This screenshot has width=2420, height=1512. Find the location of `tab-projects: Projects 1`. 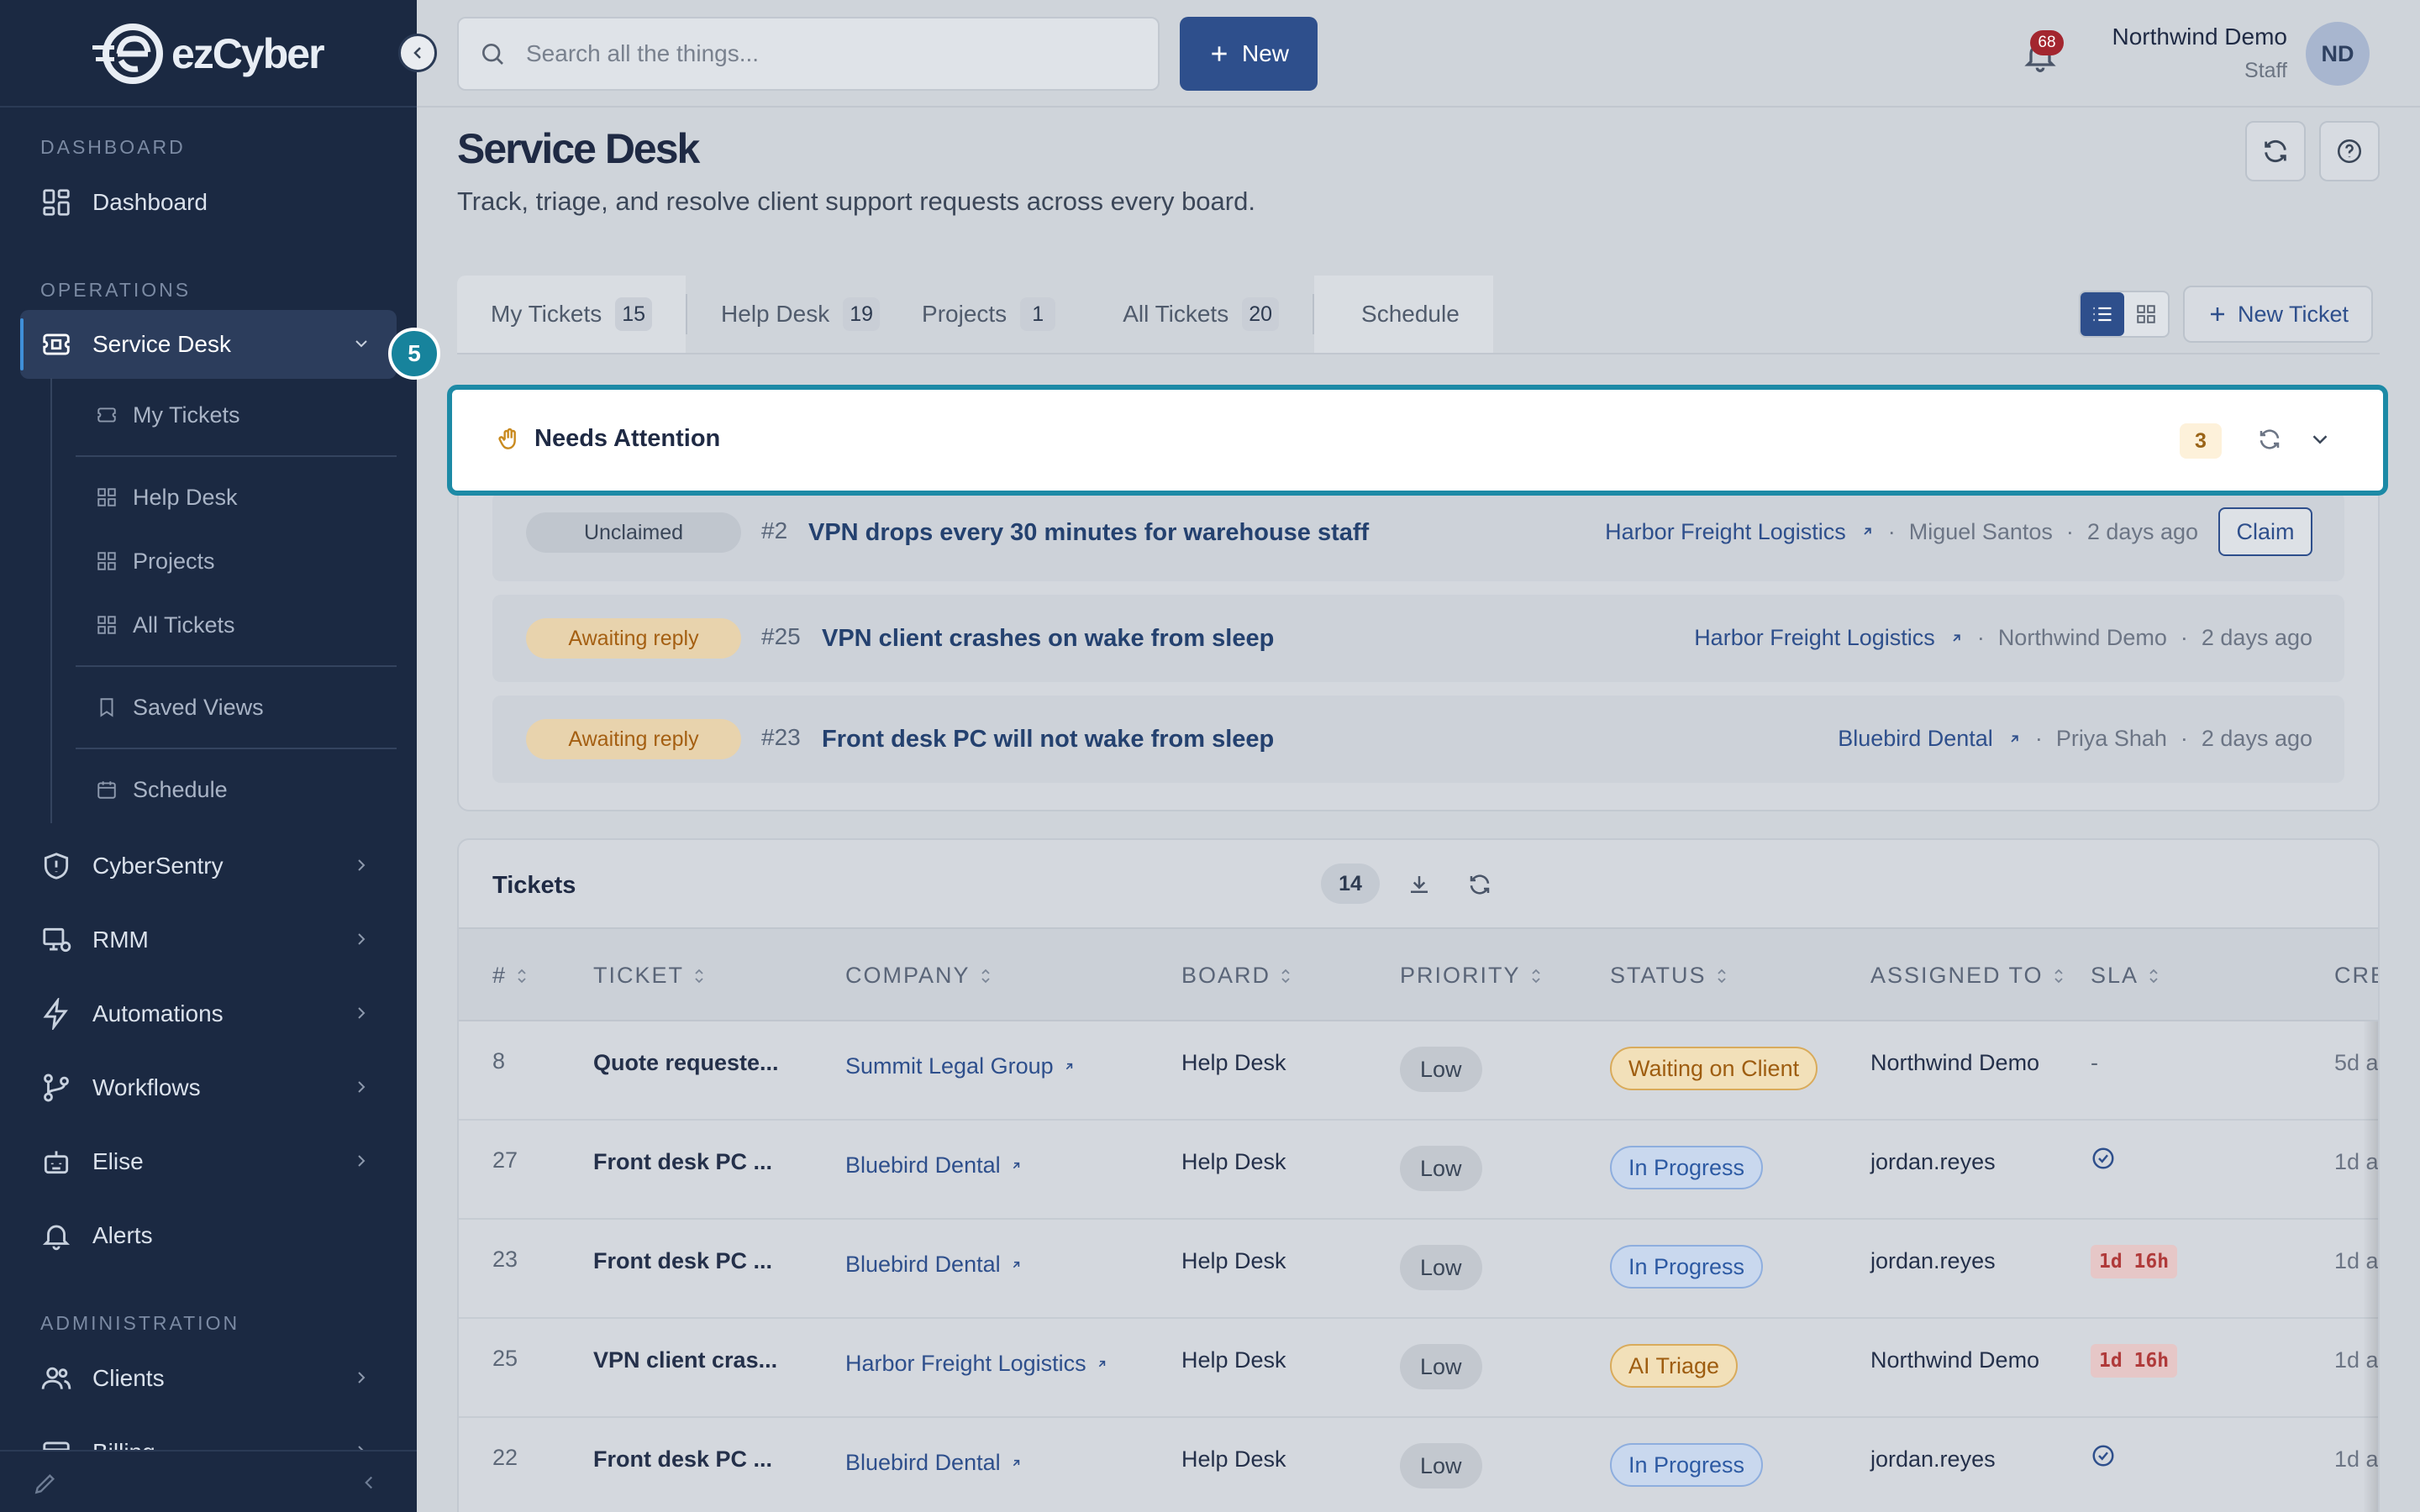

tab-projects: Projects 1 is located at coordinates (1001, 314).